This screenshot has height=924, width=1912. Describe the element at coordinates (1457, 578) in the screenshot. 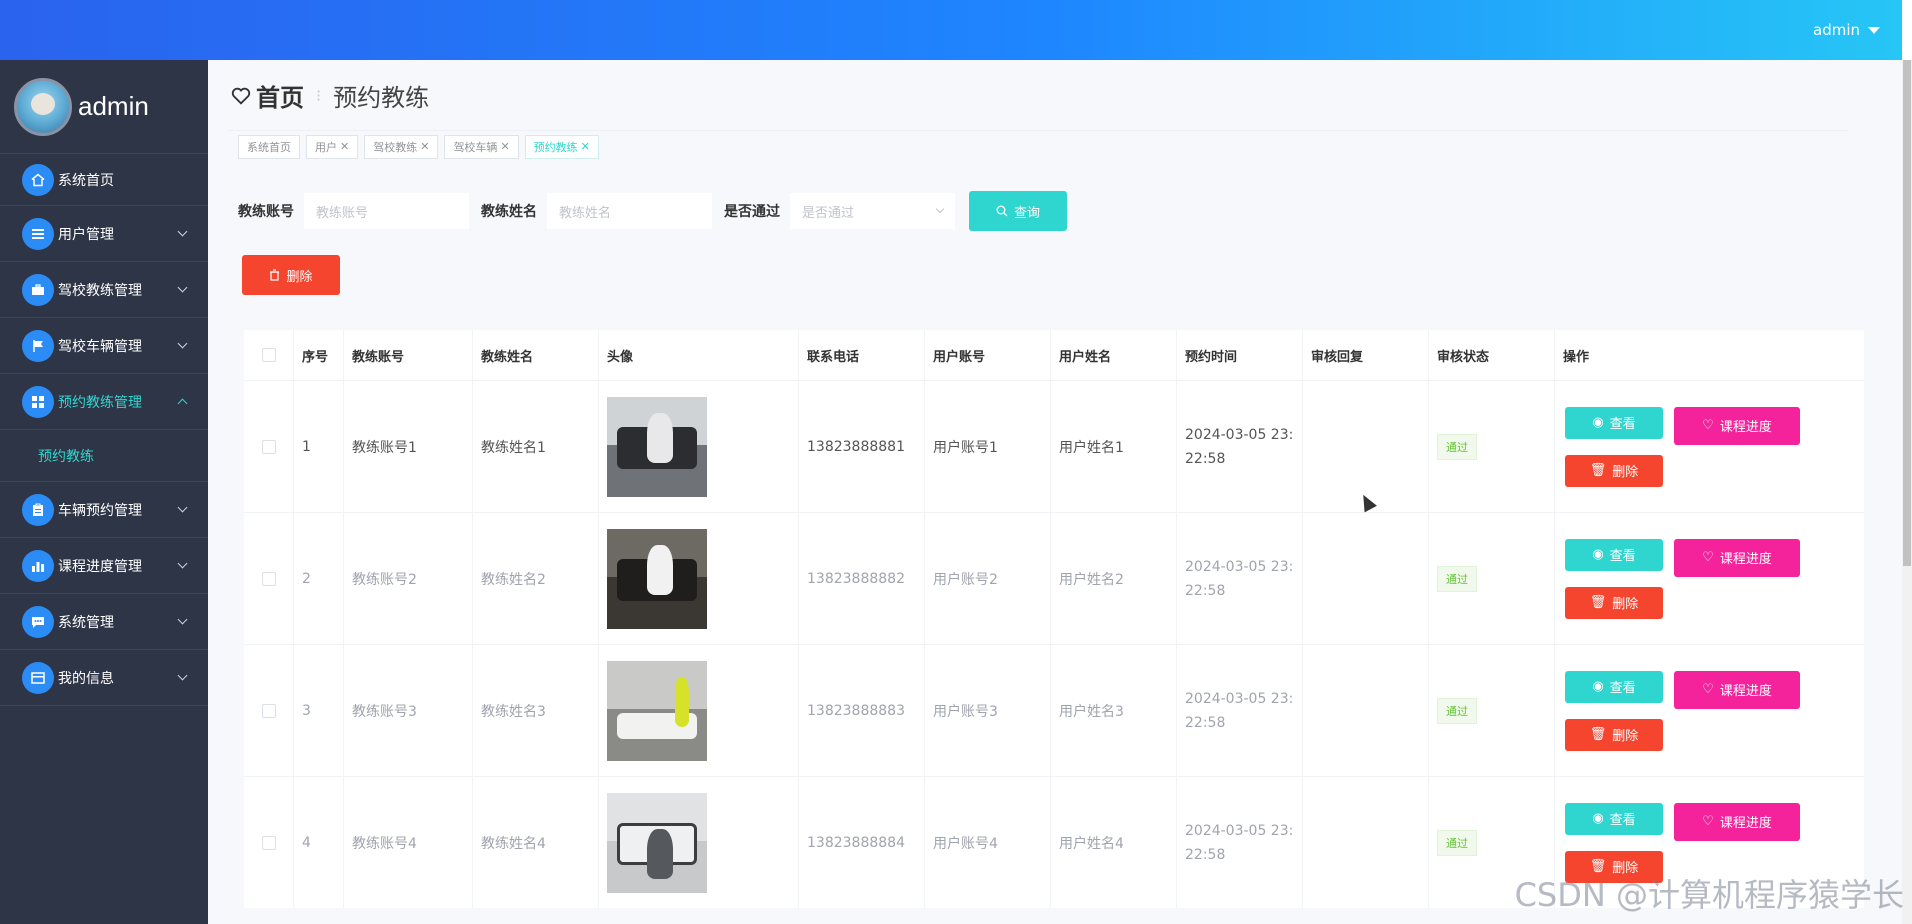

I see `status-badge: 通过` at that location.